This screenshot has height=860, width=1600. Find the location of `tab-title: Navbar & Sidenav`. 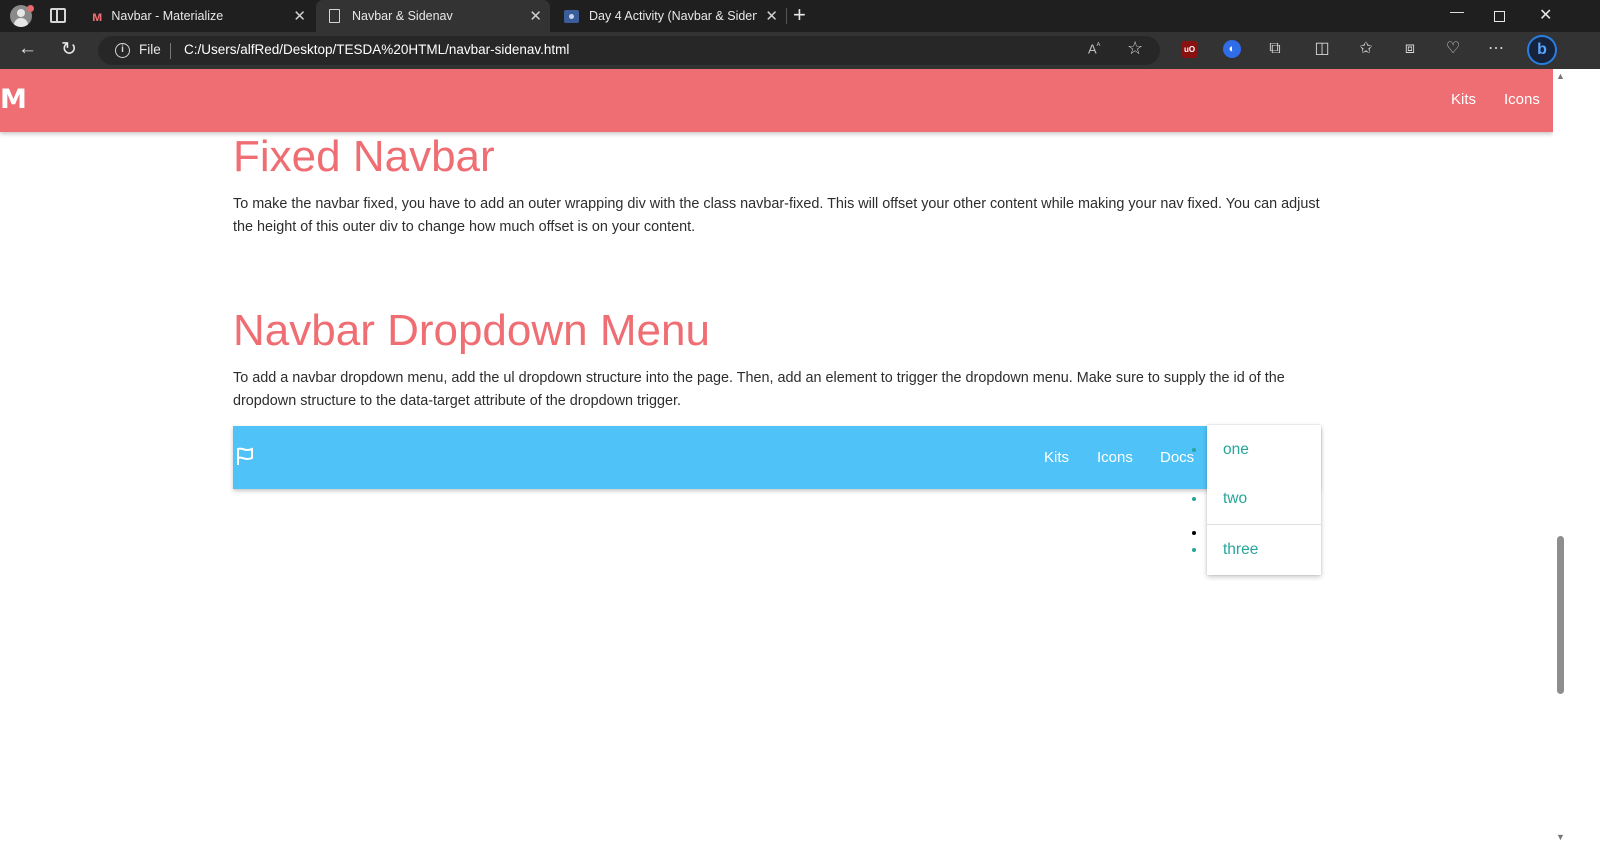

tab-title: Navbar & Sidenav is located at coordinates (402, 16).